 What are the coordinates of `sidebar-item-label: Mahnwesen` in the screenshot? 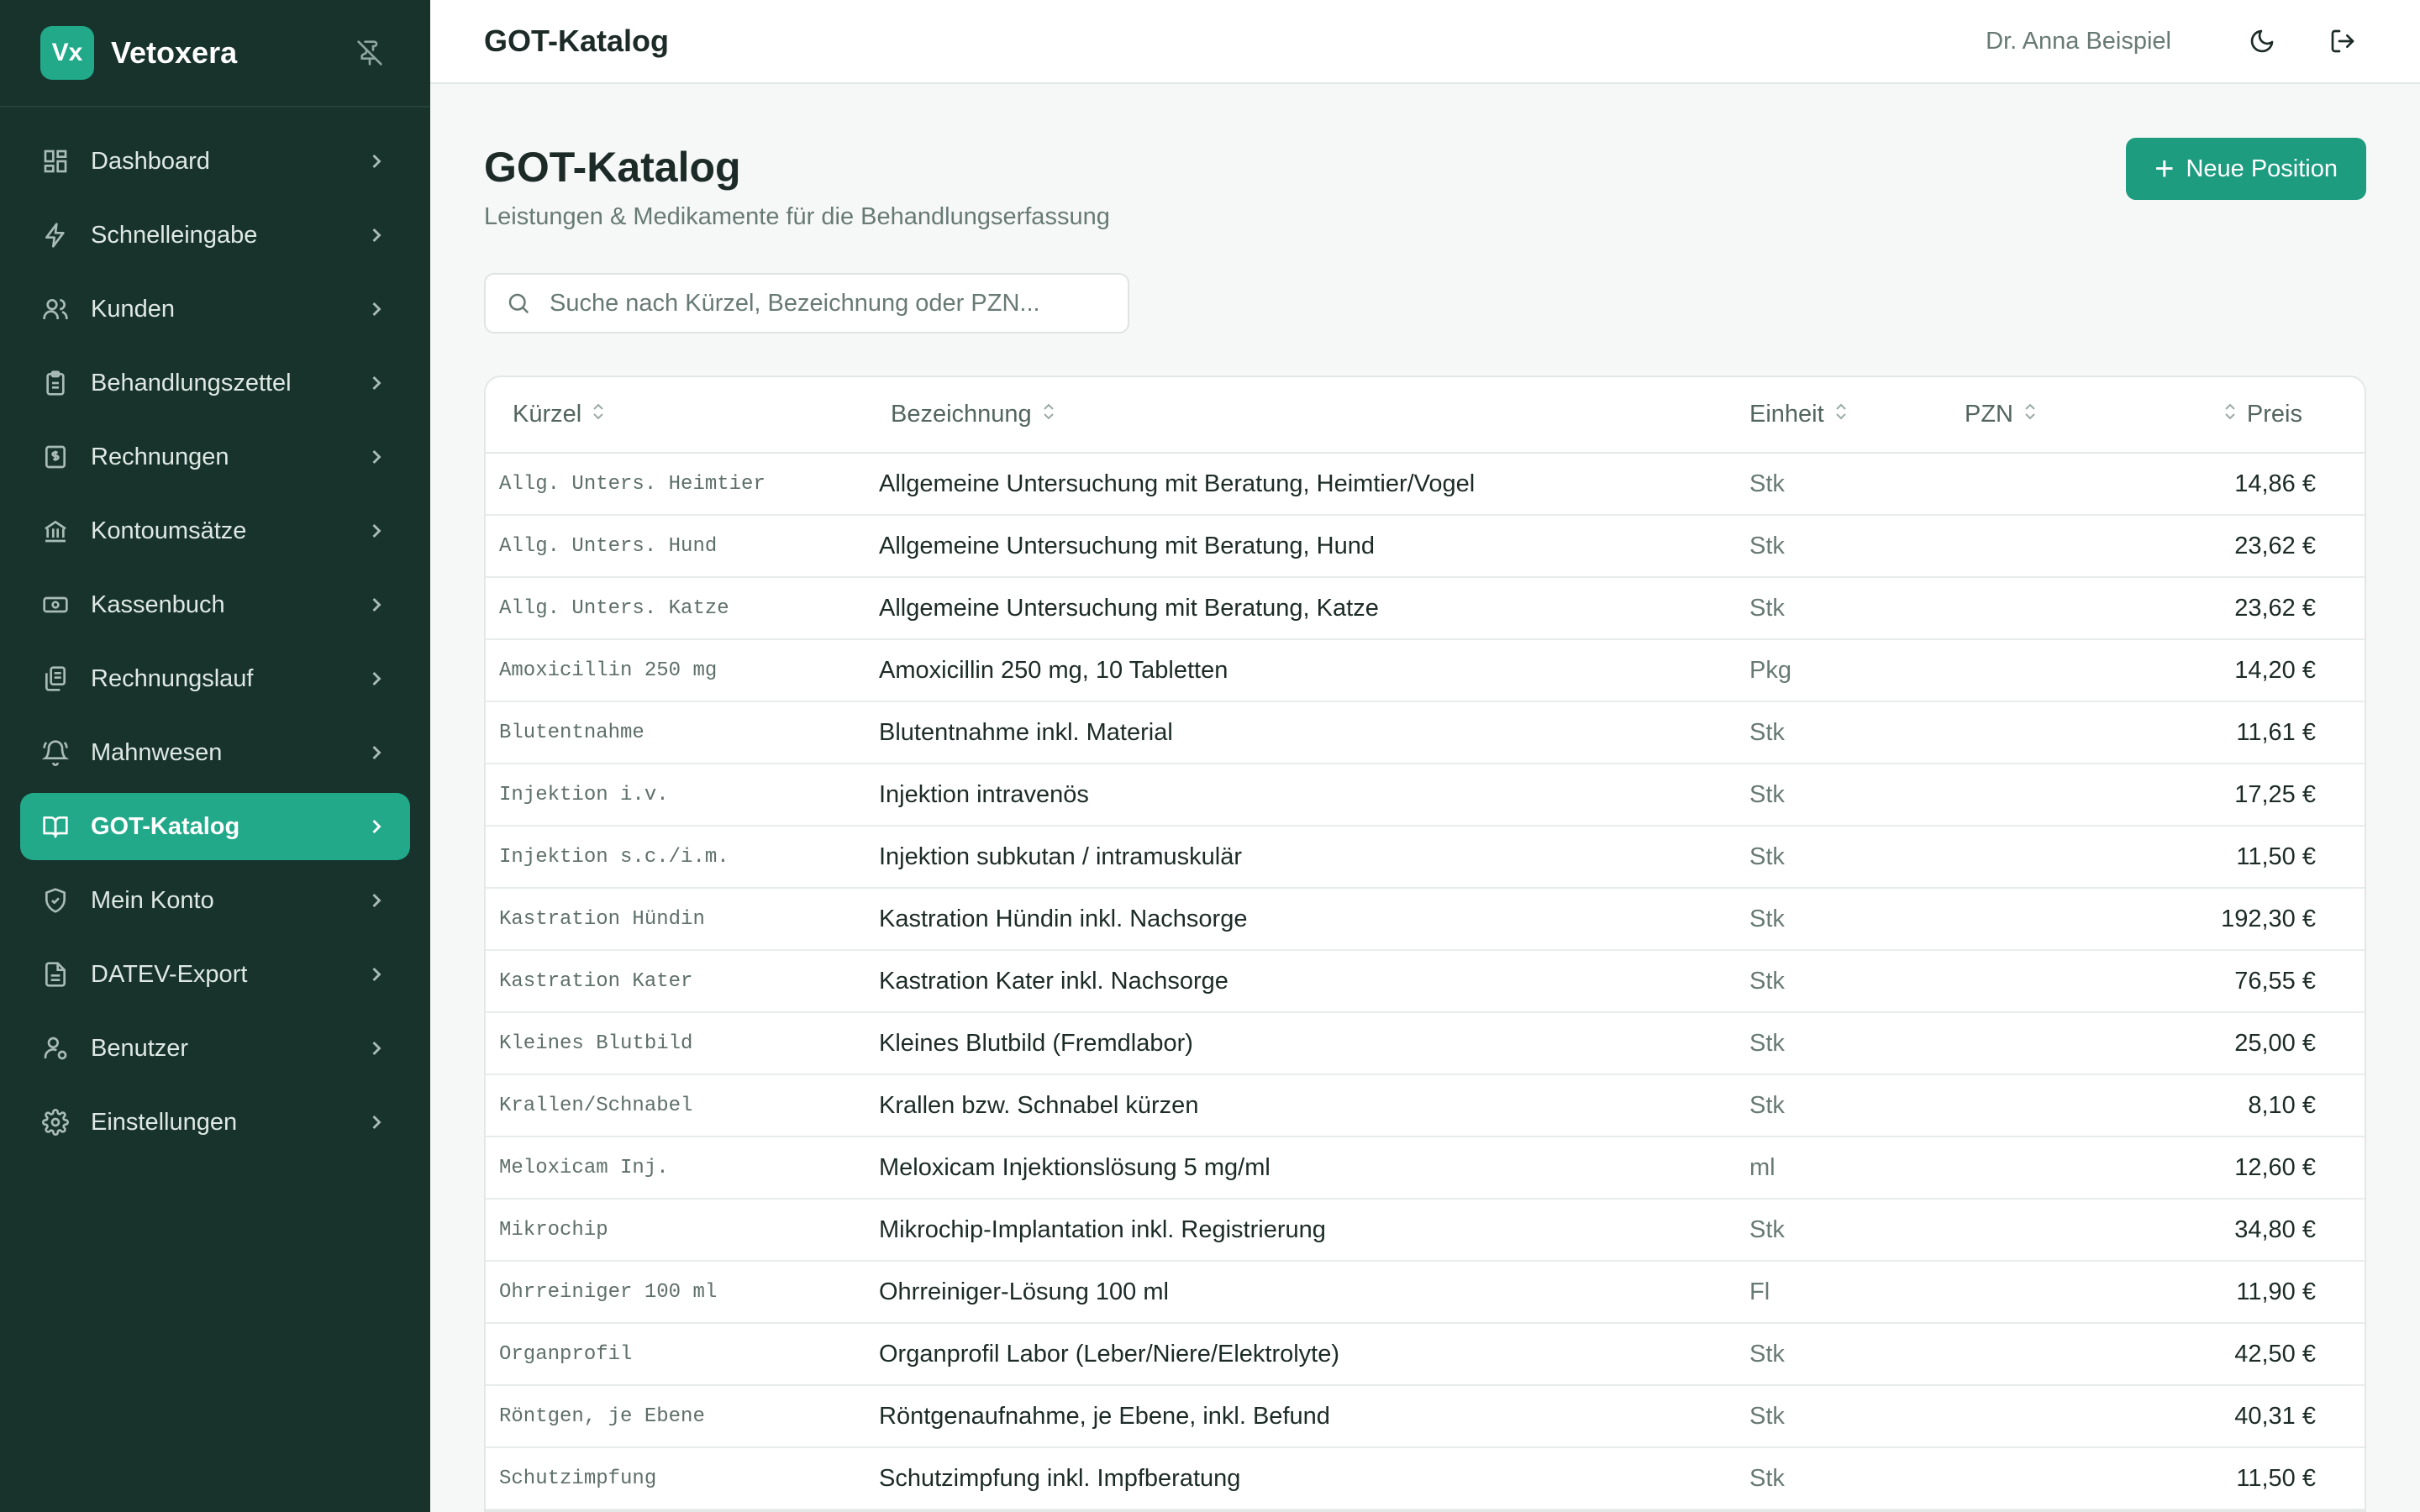 It's located at (157, 752).